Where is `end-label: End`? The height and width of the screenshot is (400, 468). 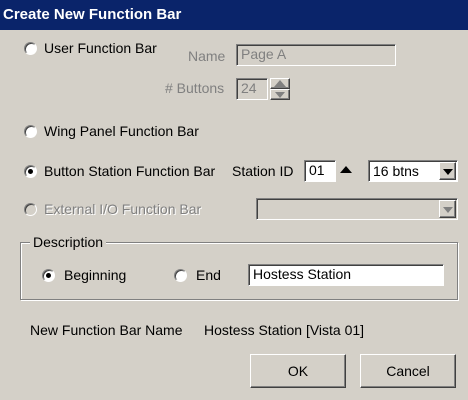
end-label: End is located at coordinates (208, 275).